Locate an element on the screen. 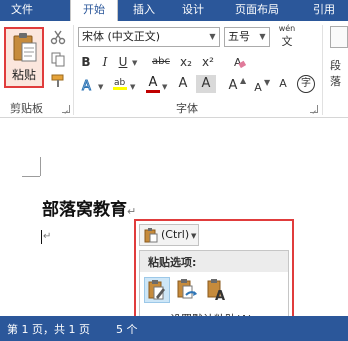 The width and height of the screenshot is (348, 341). keep-text-only-icon: A is located at coordinates (216, 291).